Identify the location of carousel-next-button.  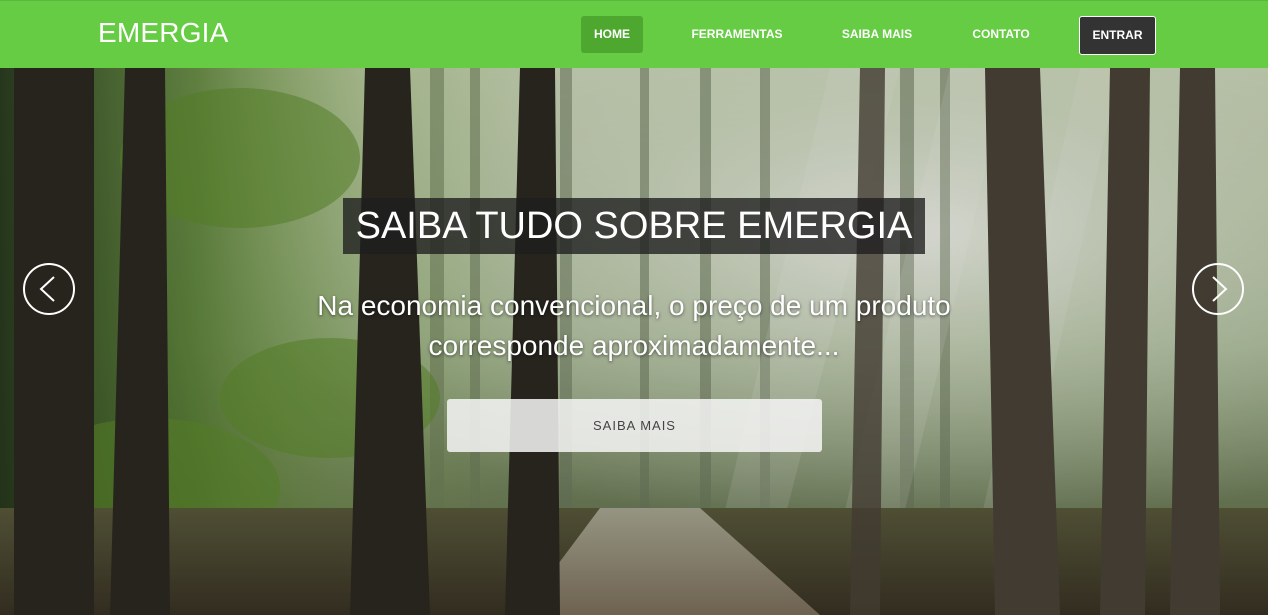
(1218, 289).